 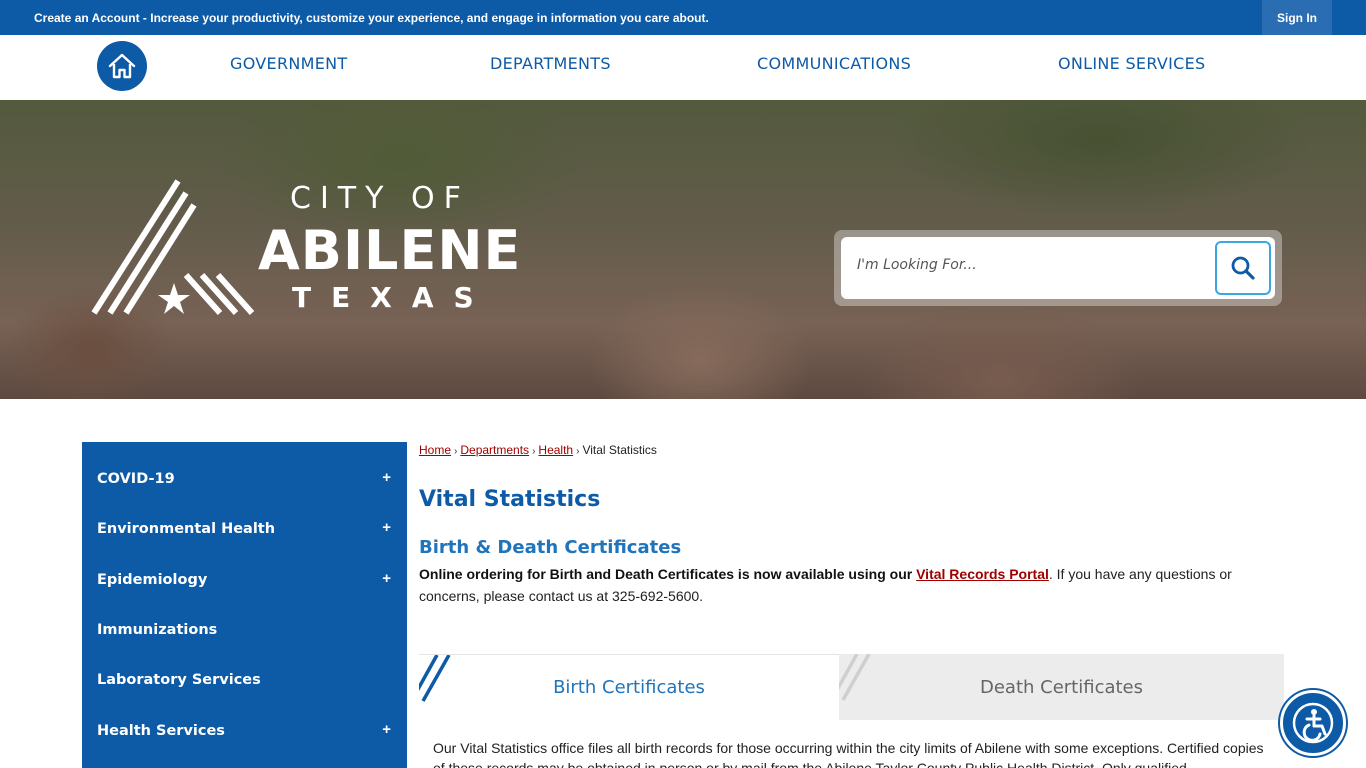 What do you see at coordinates (179, 680) in the screenshot?
I see `sidebar-item-label: Laboratory Services` at bounding box center [179, 680].